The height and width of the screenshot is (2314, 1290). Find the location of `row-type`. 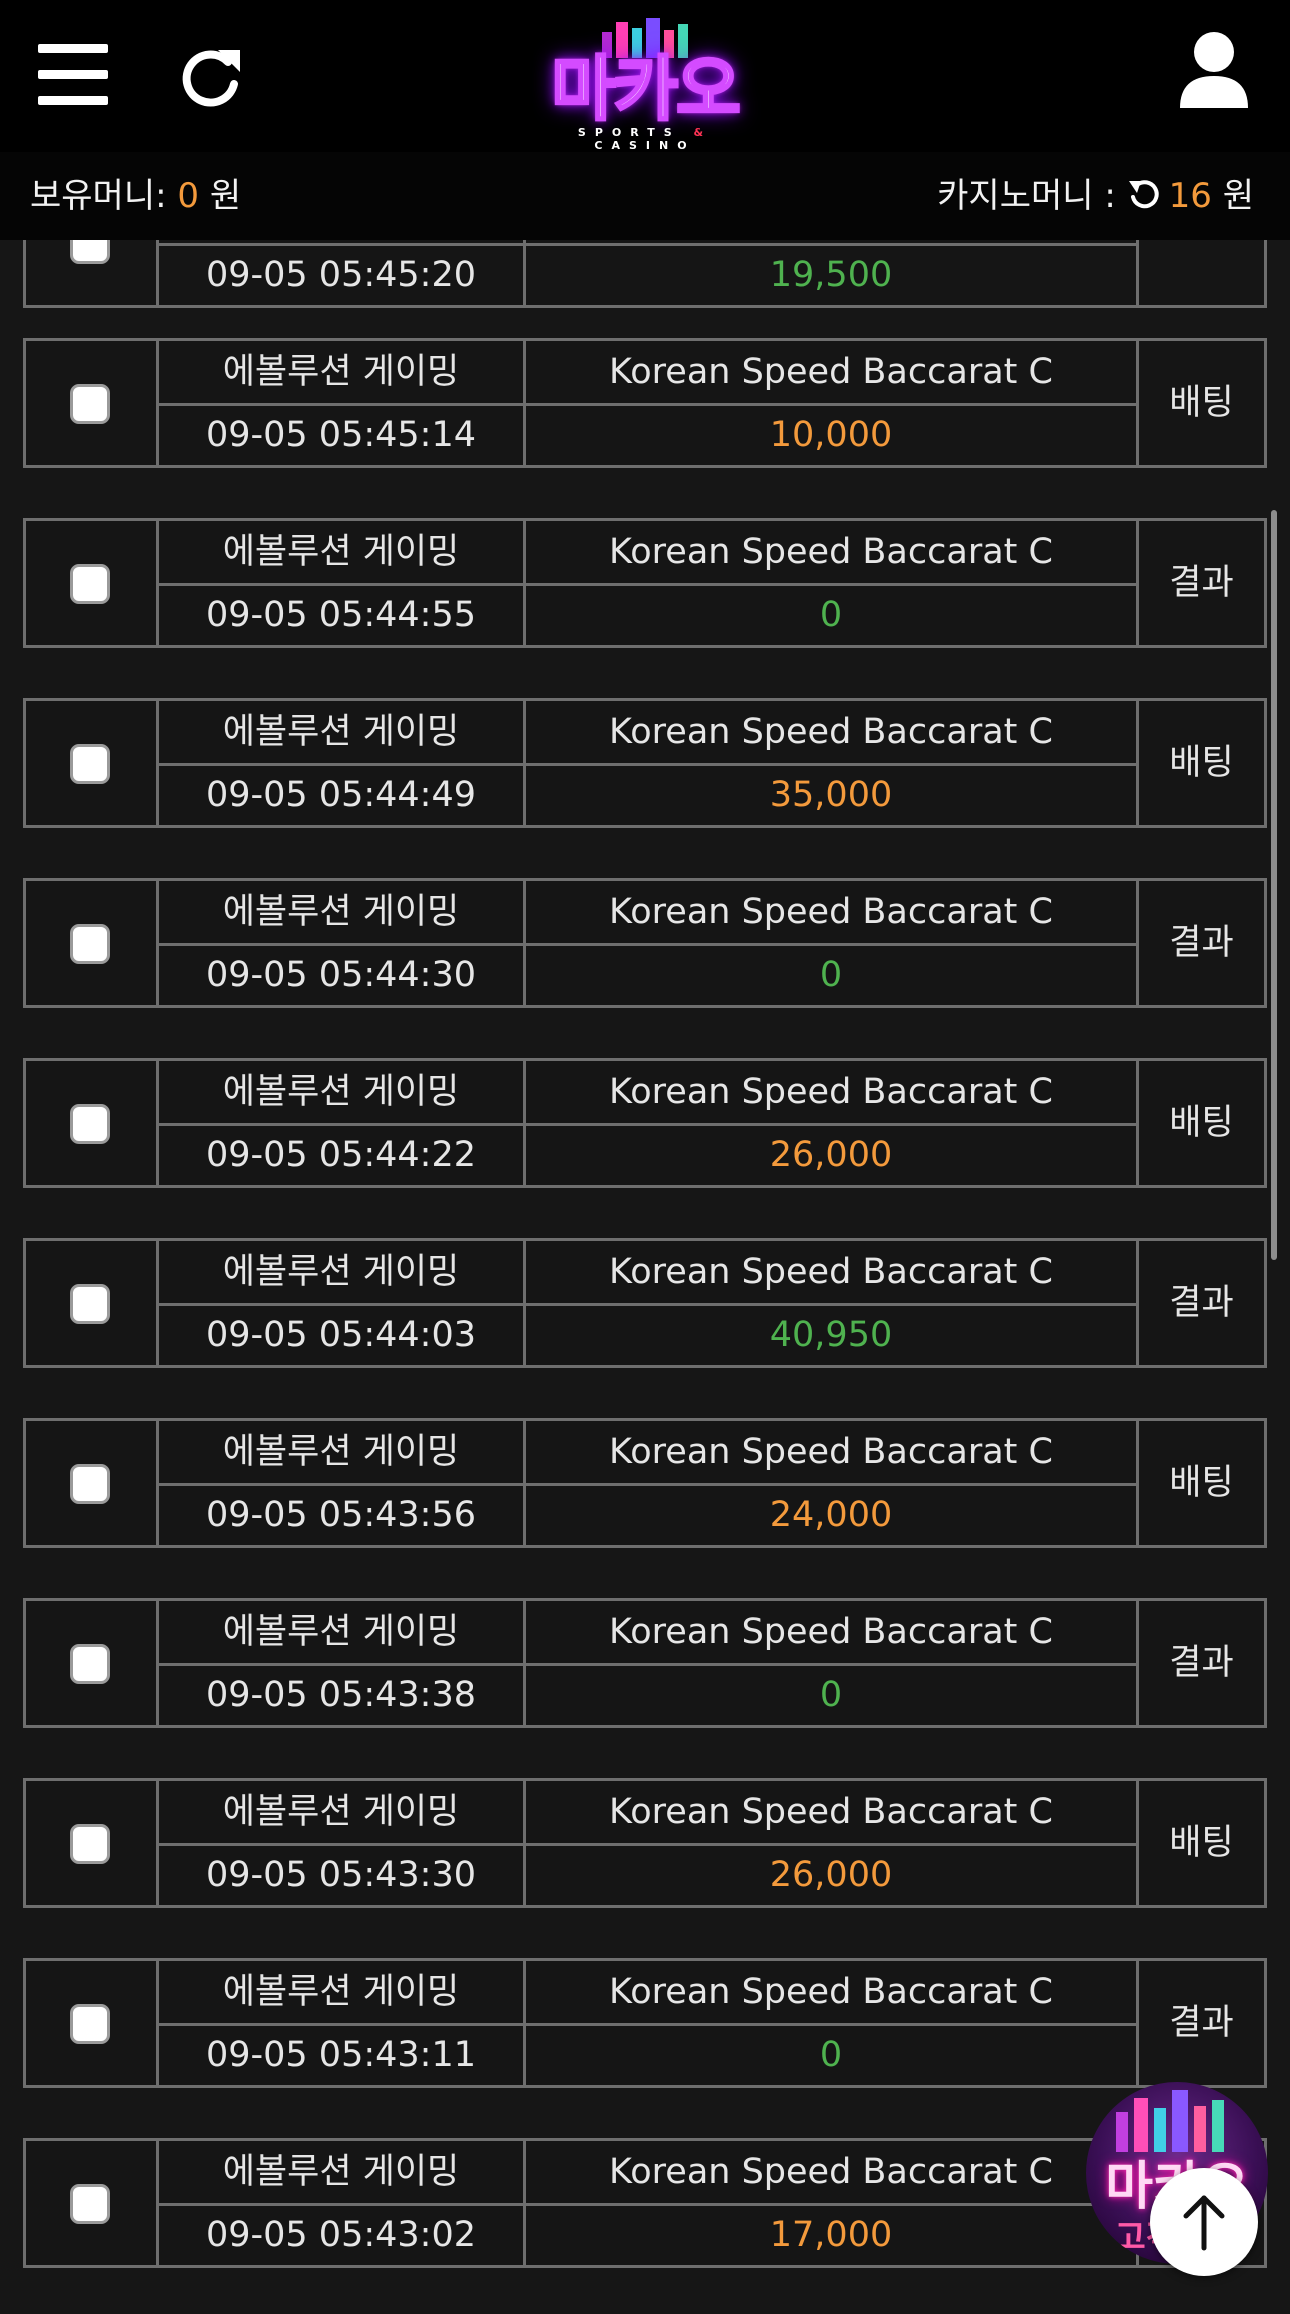

row-type is located at coordinates (1201, 272).